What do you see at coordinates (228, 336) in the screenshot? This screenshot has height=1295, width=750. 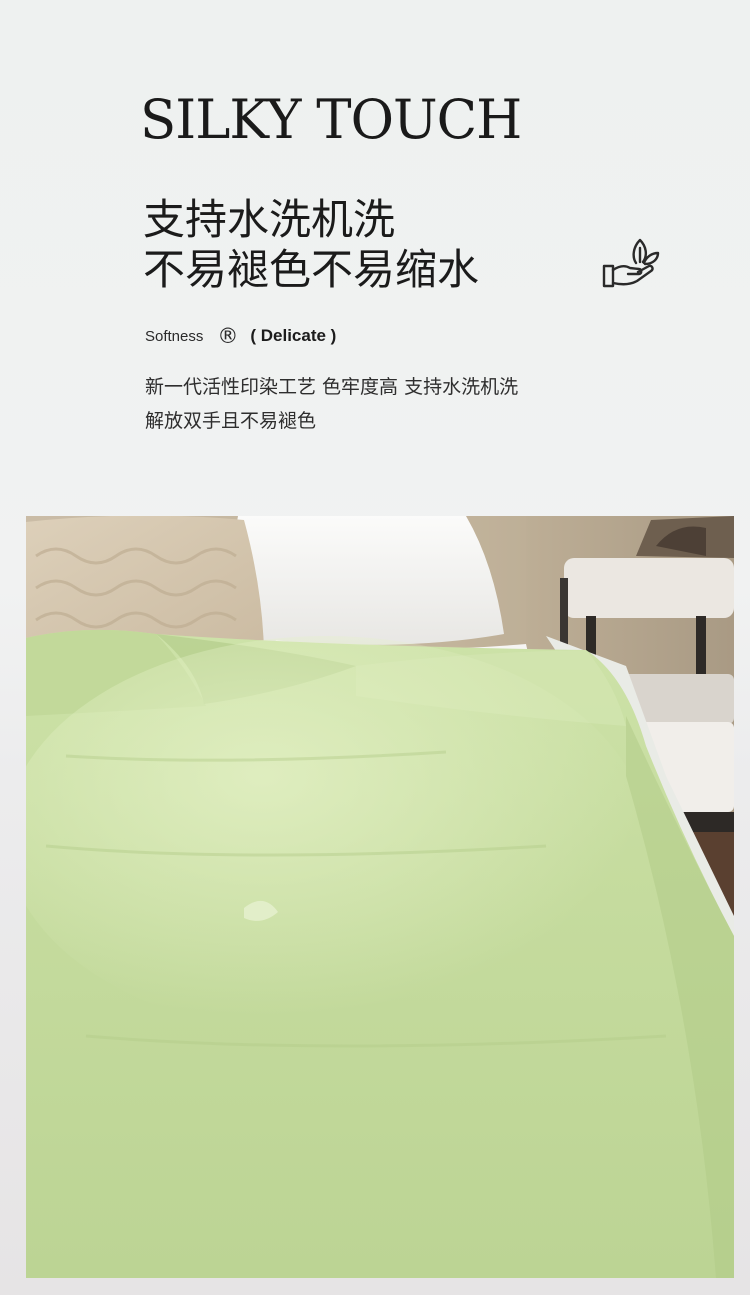 I see `registered-mark: ®` at bounding box center [228, 336].